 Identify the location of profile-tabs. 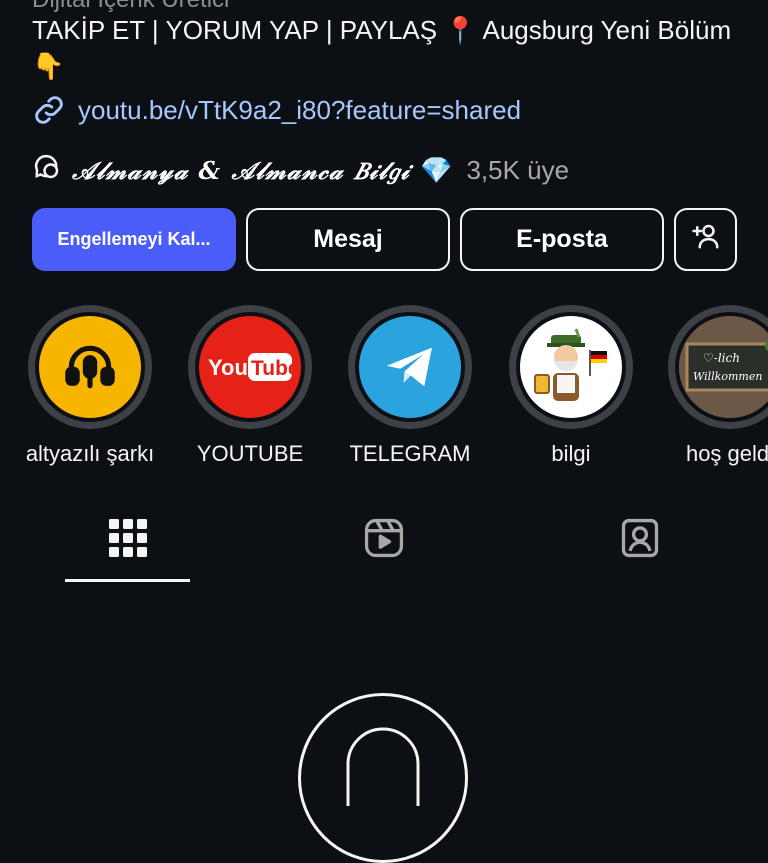
(384, 550).